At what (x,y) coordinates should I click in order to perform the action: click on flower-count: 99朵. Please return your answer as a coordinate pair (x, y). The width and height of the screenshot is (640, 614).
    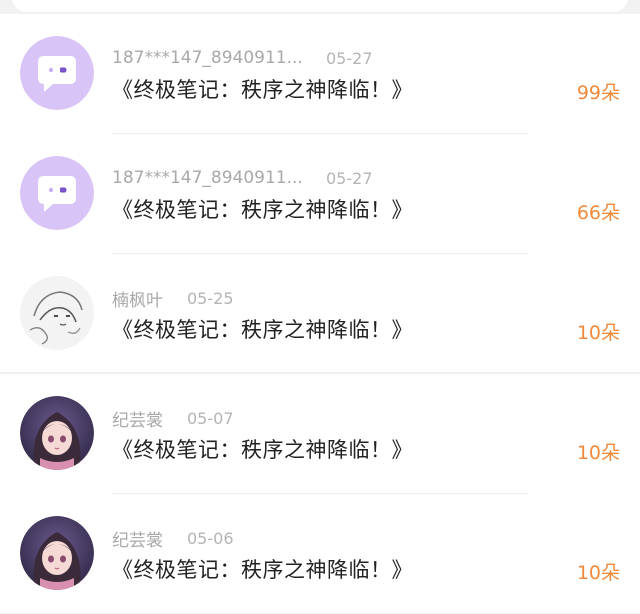
    Looking at the image, I should click on (598, 93).